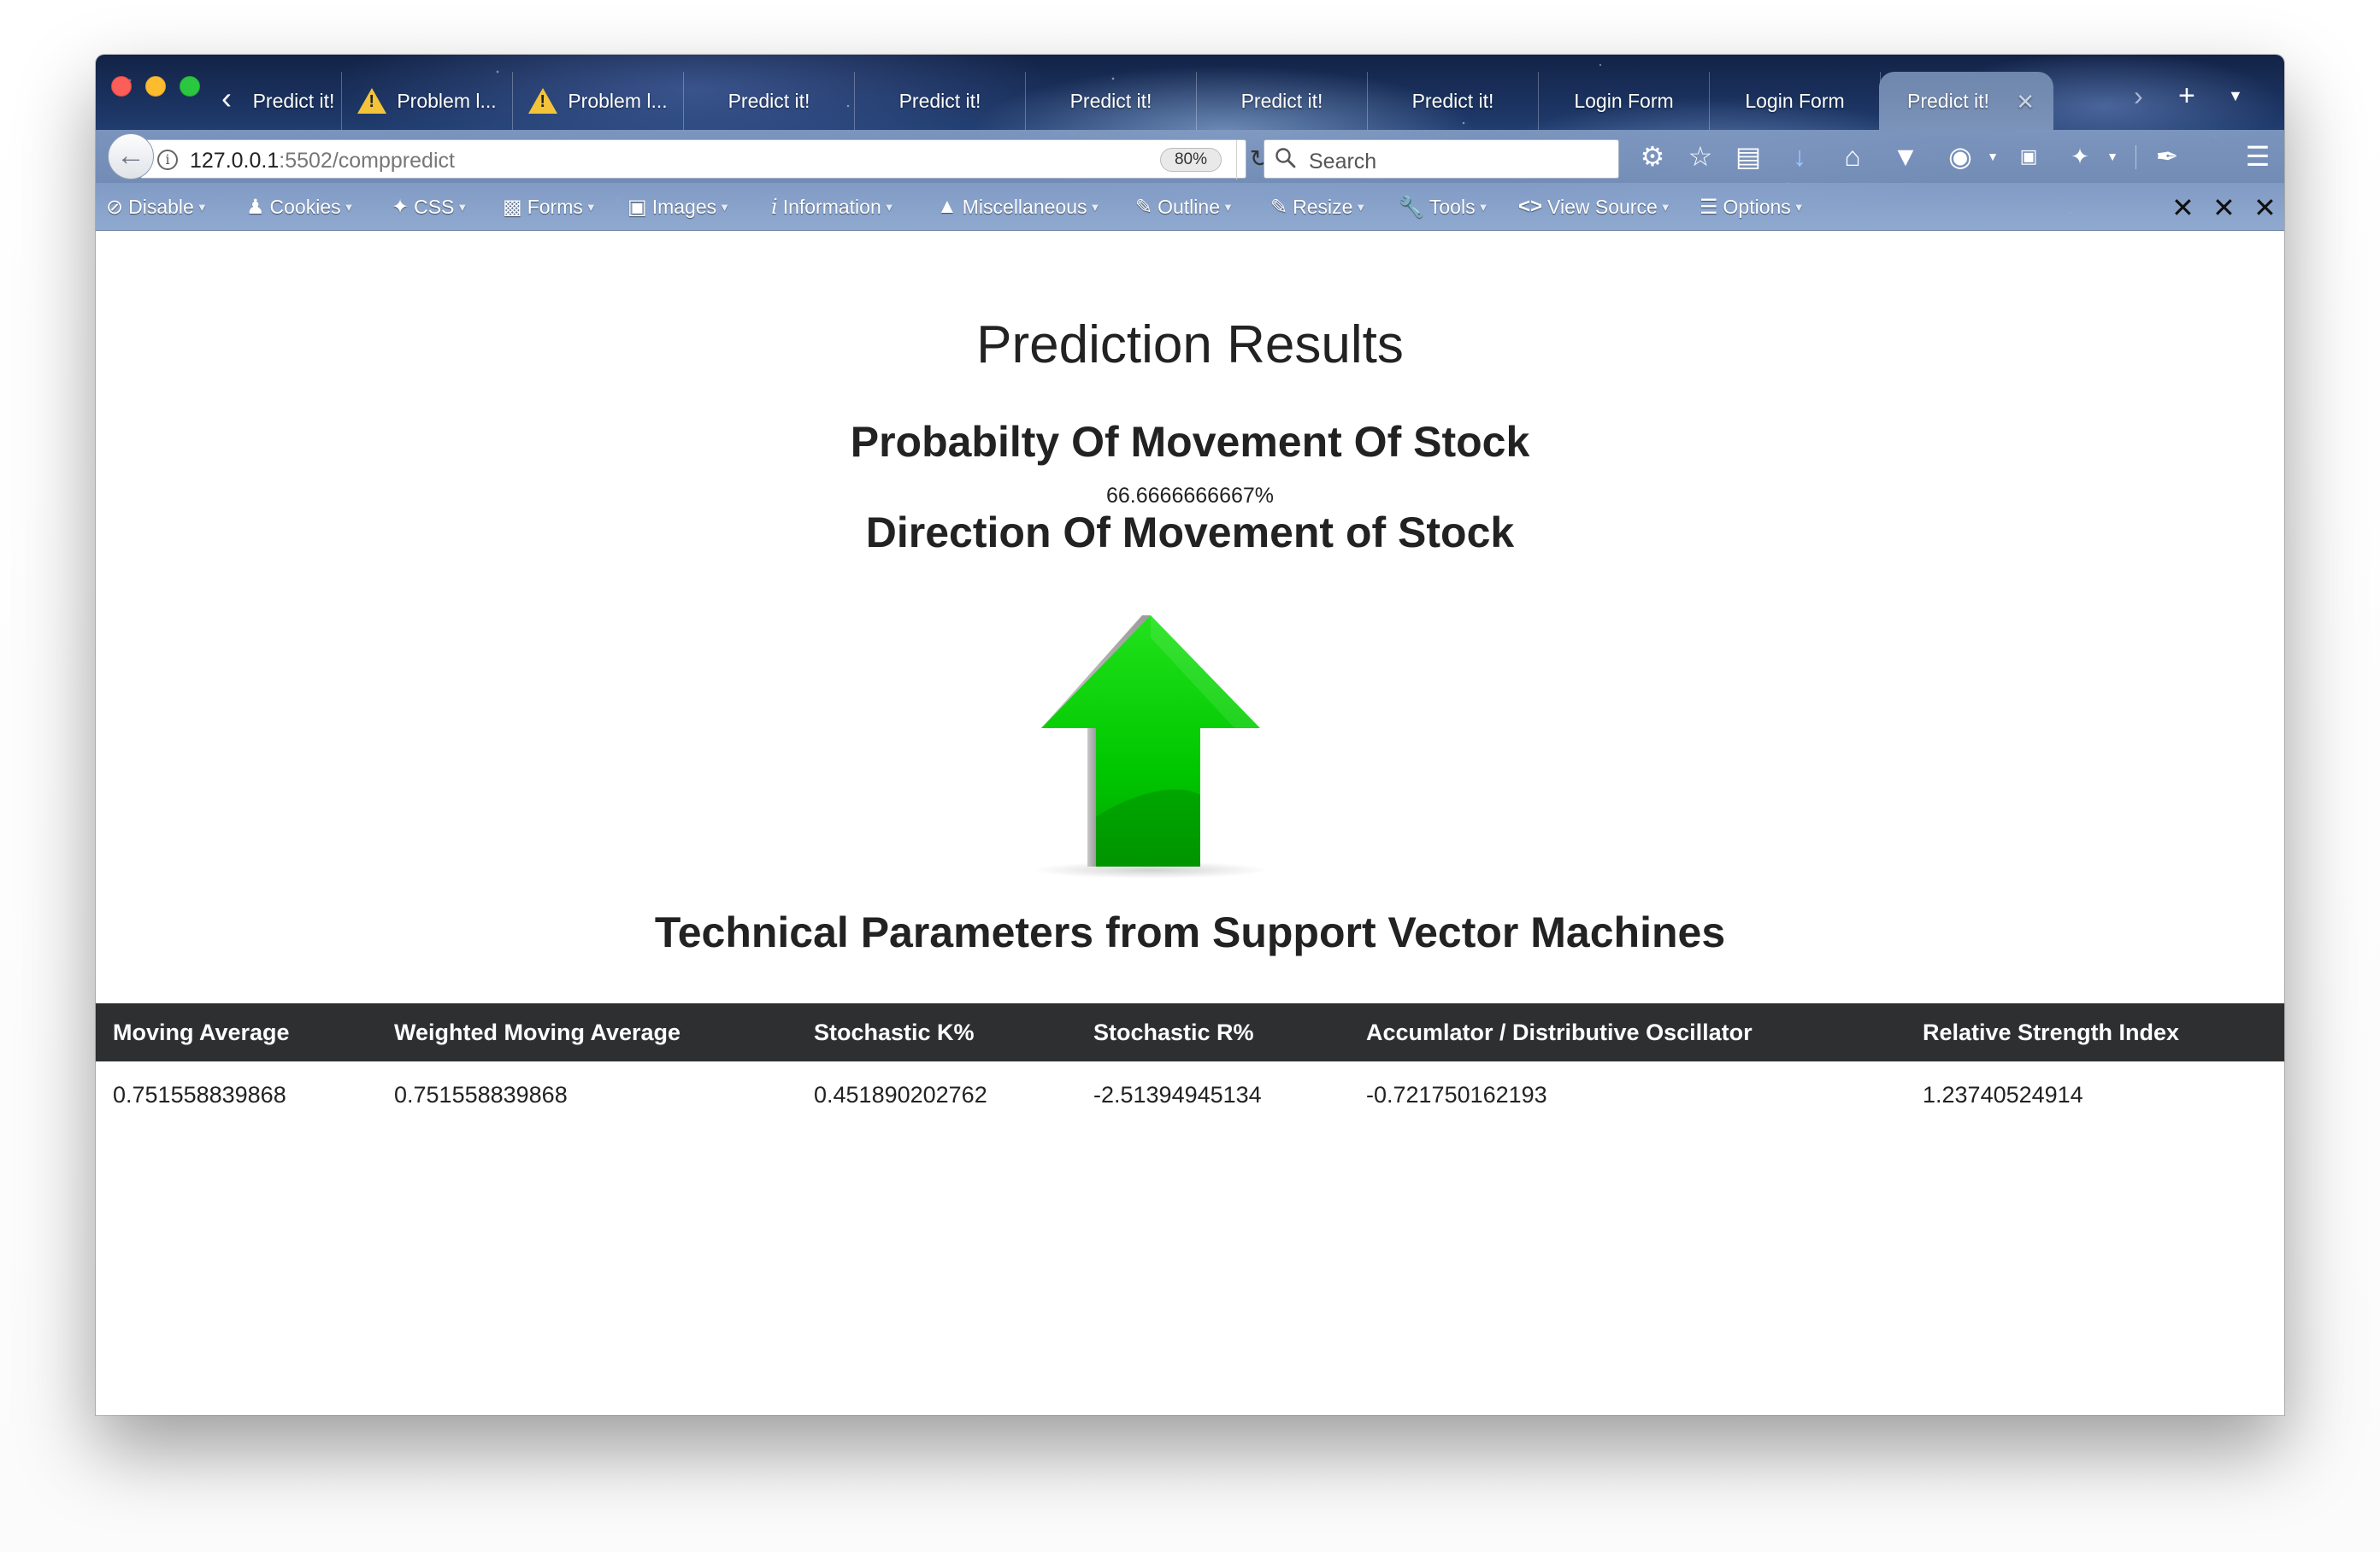 The height and width of the screenshot is (1552, 2380). What do you see at coordinates (256, 207) in the screenshot?
I see `person-icon: ♟` at bounding box center [256, 207].